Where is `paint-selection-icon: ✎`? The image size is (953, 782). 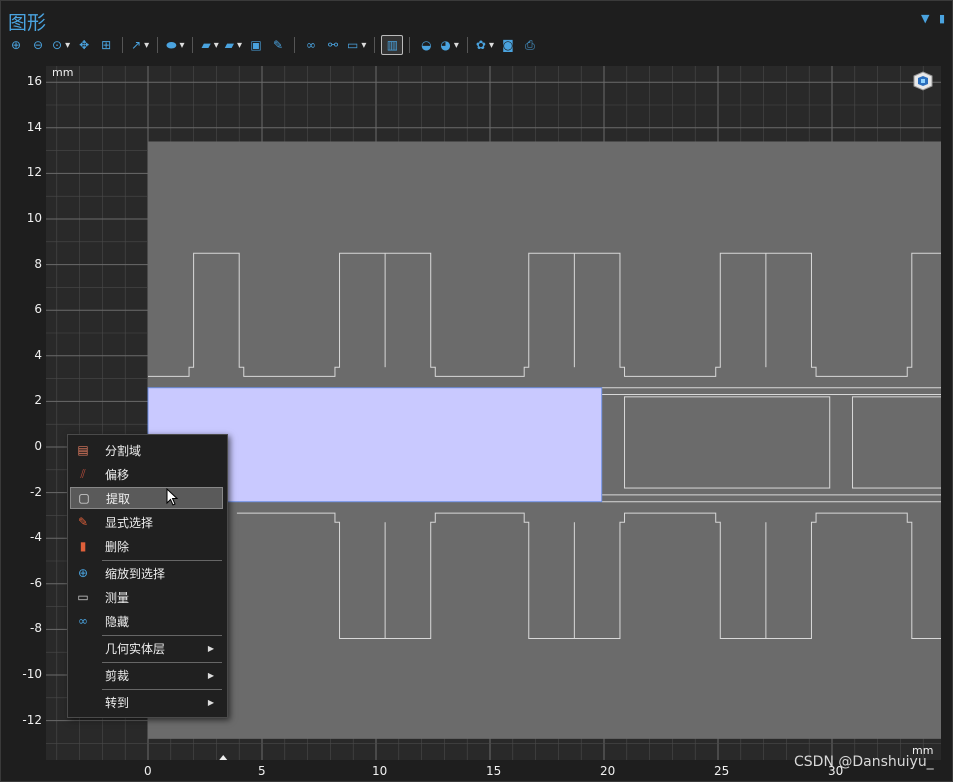
paint-selection-icon: ✎ is located at coordinates (278, 45).